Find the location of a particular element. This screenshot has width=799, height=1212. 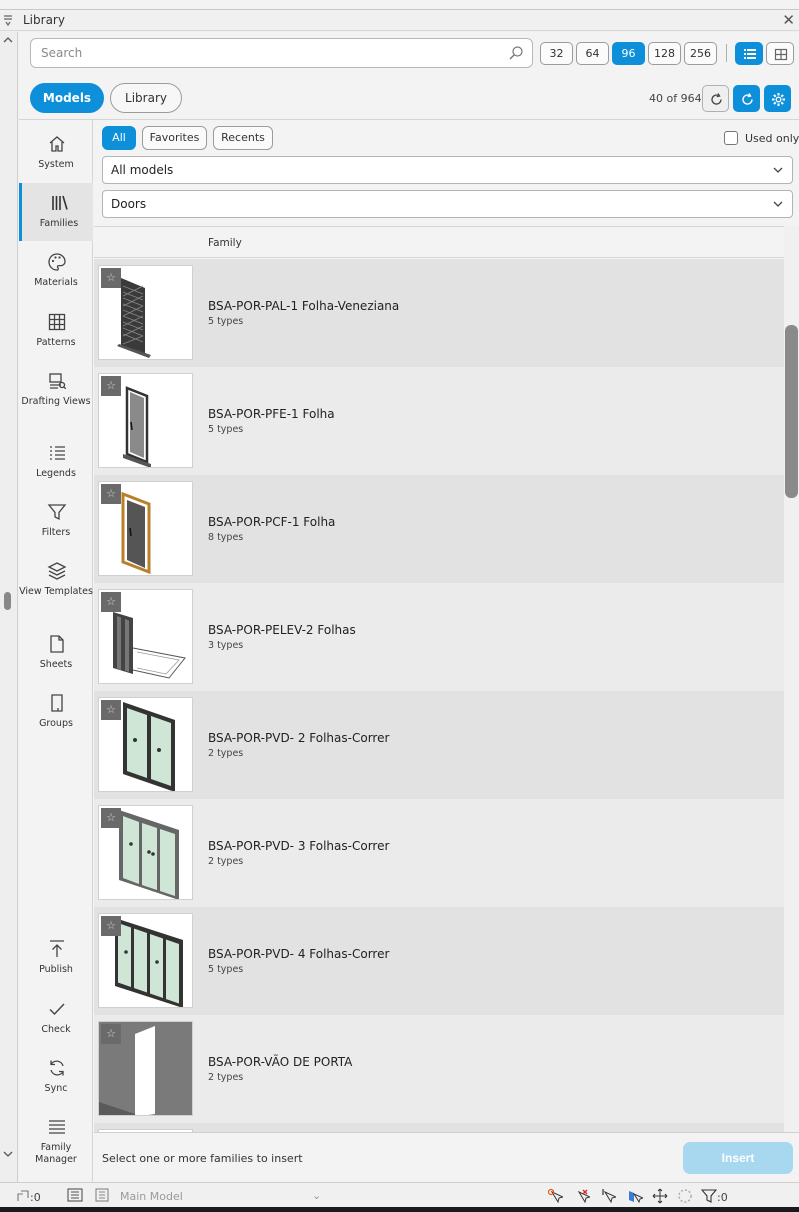

sidebar-item-filters: Filters is located at coordinates (56, 521).